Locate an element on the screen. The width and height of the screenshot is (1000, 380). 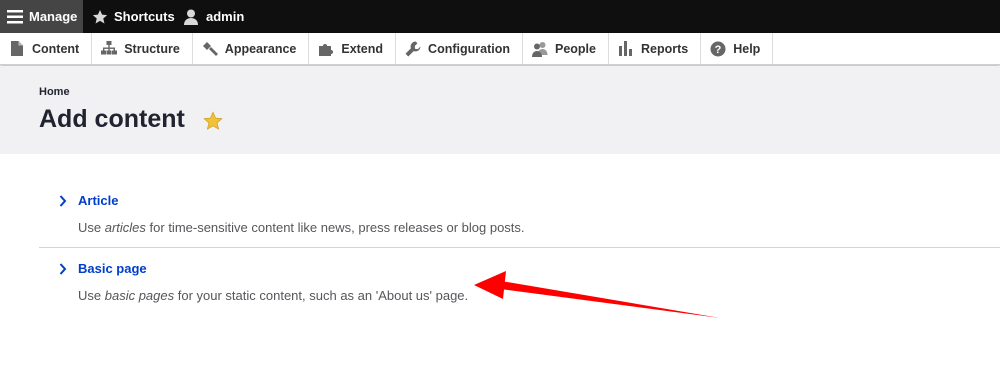
manage-label: Manage is located at coordinates (53, 16).